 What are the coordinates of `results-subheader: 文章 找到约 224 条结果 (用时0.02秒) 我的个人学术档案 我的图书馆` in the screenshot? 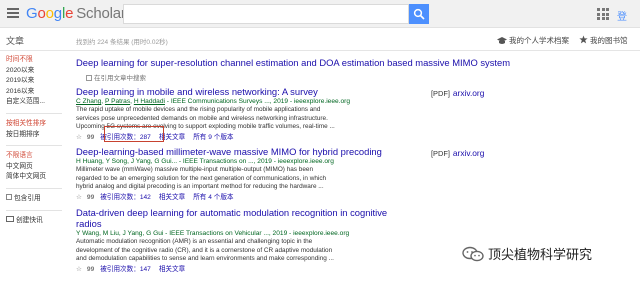 It's located at (320, 40).